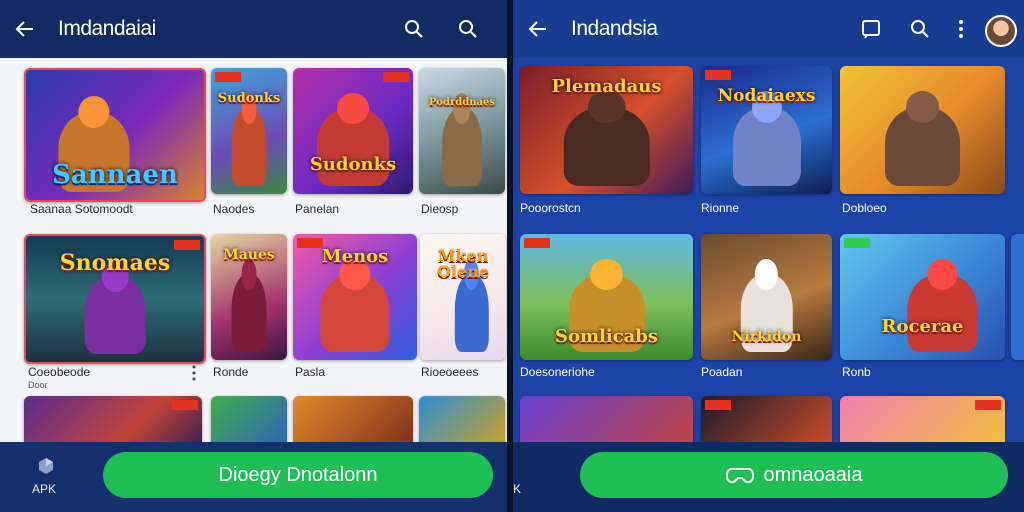  What do you see at coordinates (1001, 31) in the screenshot?
I see `avatar` at bounding box center [1001, 31].